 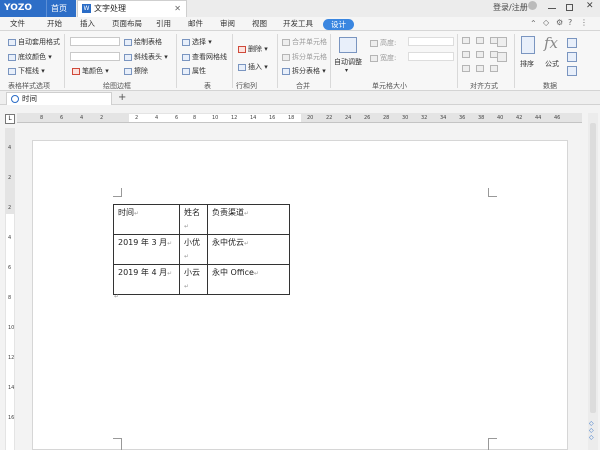 What do you see at coordinates (39, 42) in the screenshot?
I see `auto-format-label: 自动套用格式` at bounding box center [39, 42].